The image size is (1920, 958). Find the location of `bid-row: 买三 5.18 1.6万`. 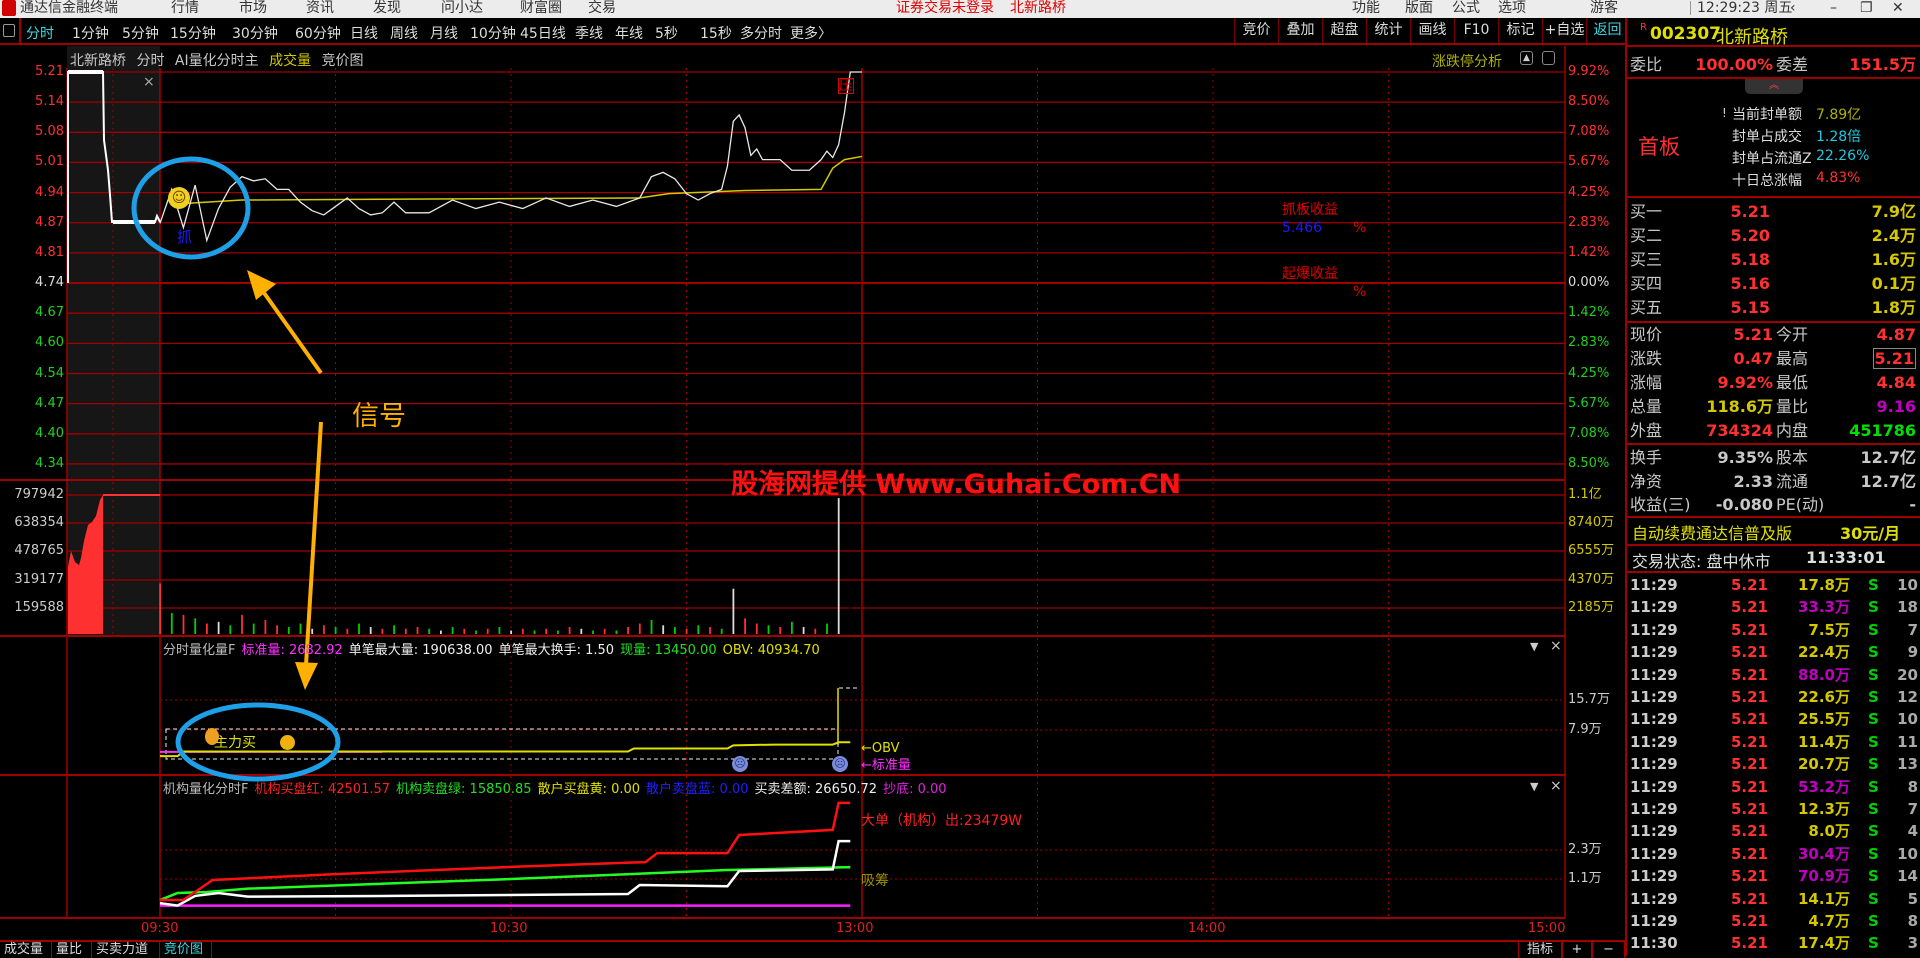

bid-row: 买三 5.18 1.6万 is located at coordinates (1774, 259).